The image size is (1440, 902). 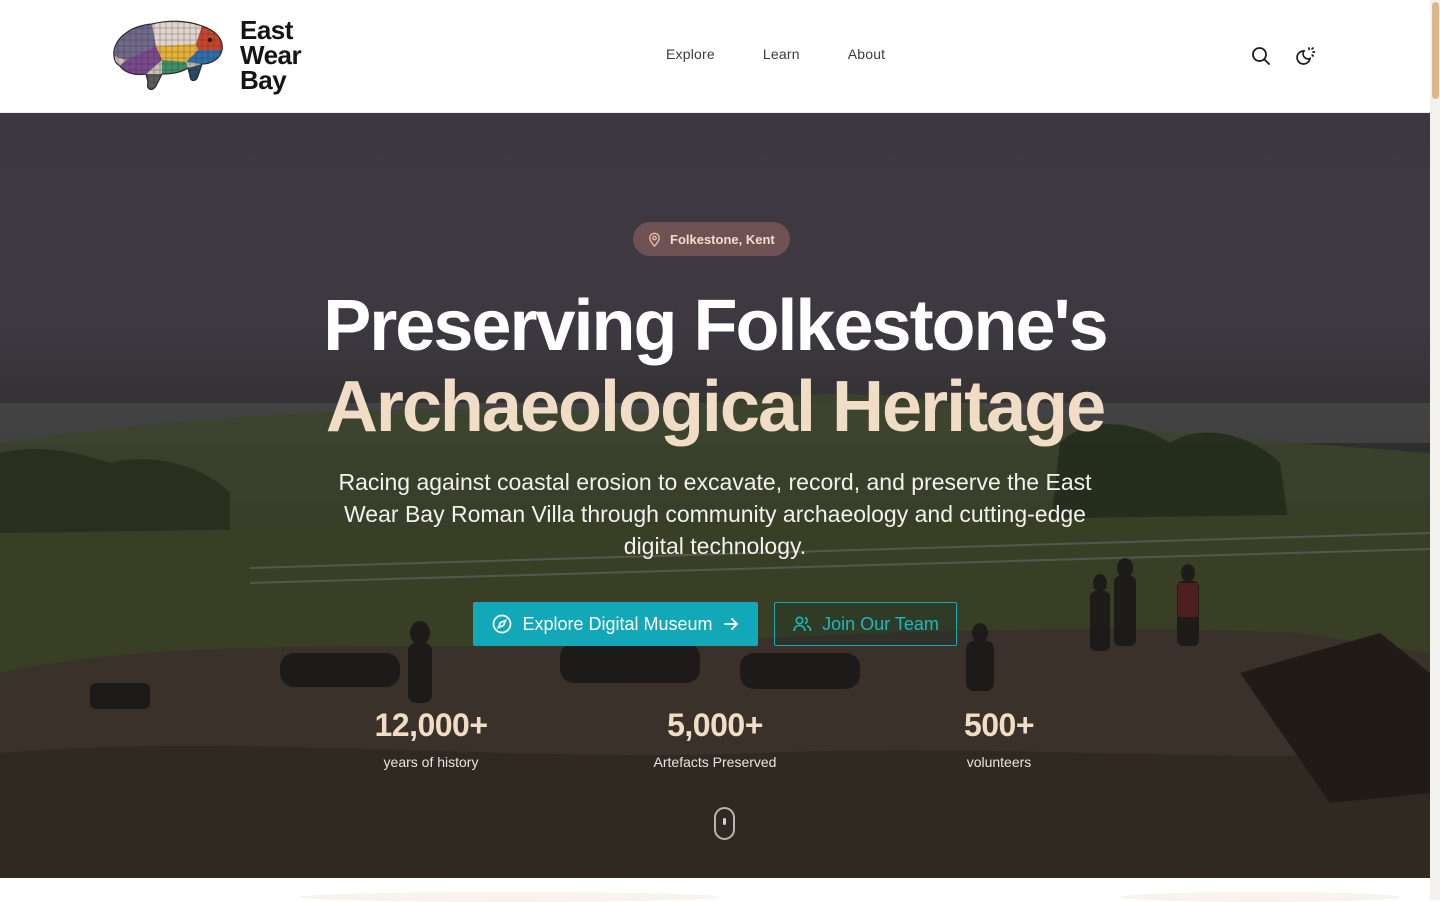 I want to click on mouse-scroll-icon, so click(x=724, y=823).